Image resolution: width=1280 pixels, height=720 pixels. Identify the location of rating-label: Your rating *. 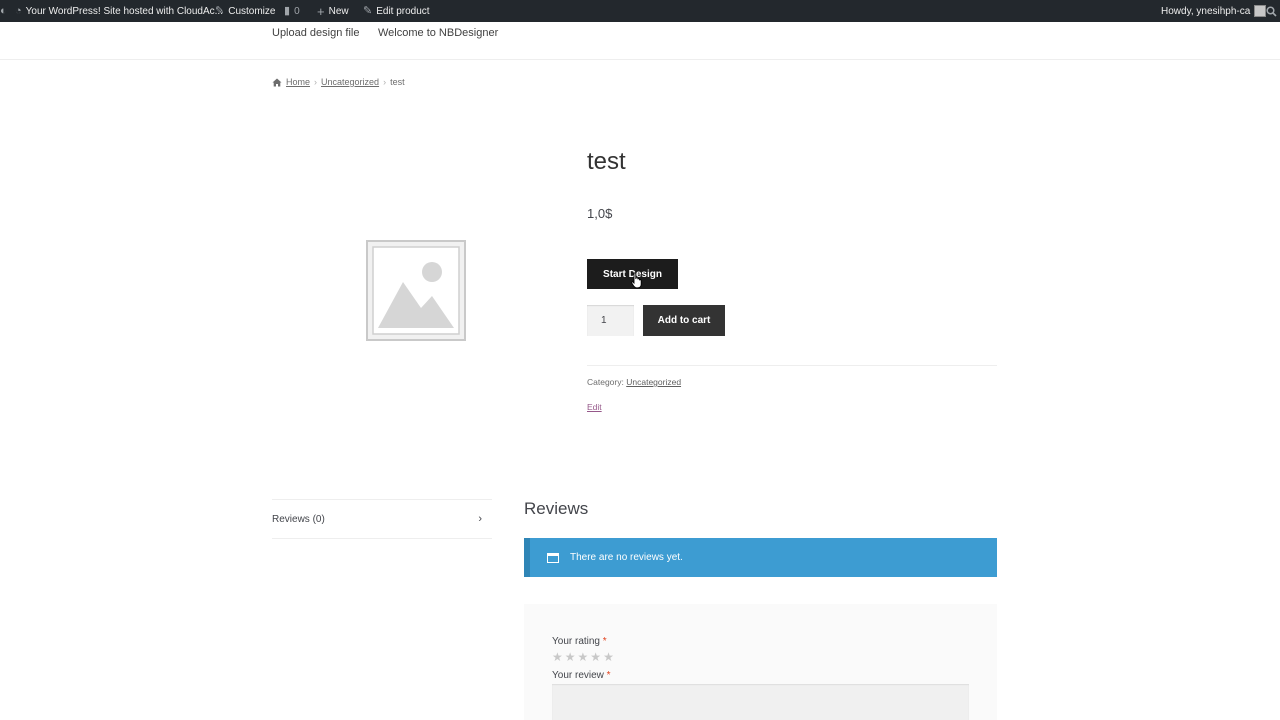
(579, 641).